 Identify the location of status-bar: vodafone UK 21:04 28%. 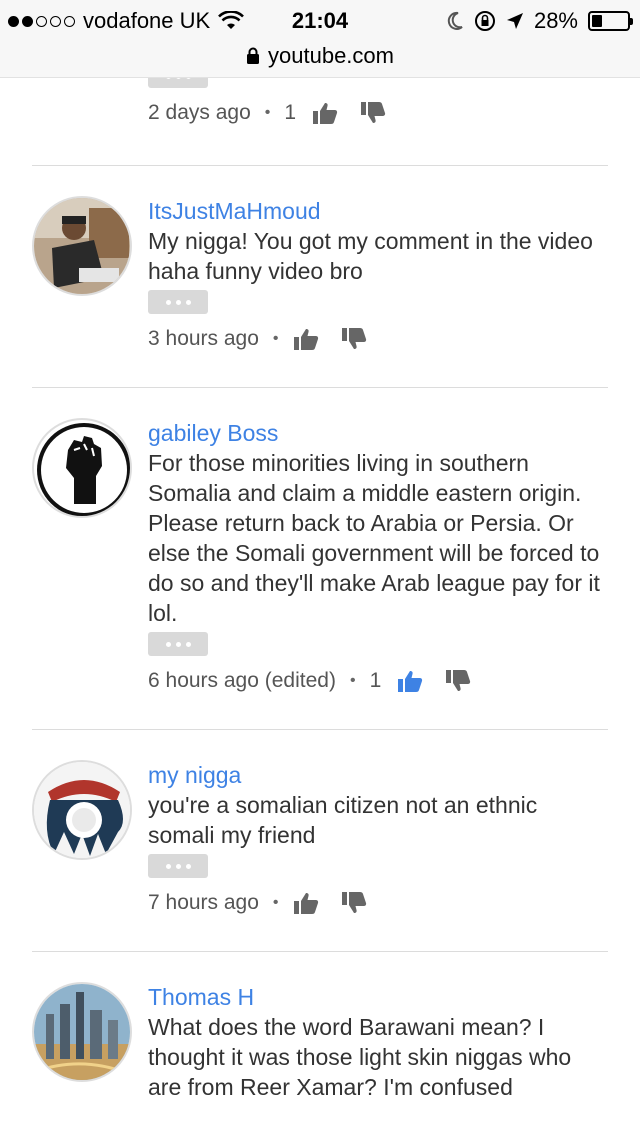
(320, 20).